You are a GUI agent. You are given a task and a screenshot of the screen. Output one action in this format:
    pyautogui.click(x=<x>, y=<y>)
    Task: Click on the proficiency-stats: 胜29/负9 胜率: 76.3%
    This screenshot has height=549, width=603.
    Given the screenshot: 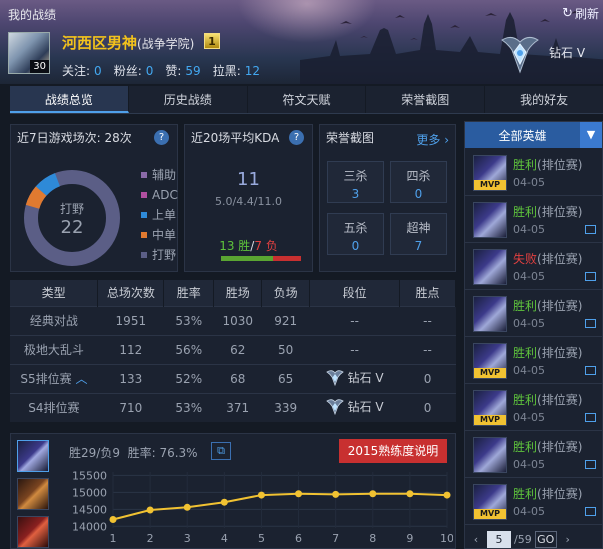 What is the action you would take?
    pyautogui.click(x=133, y=453)
    